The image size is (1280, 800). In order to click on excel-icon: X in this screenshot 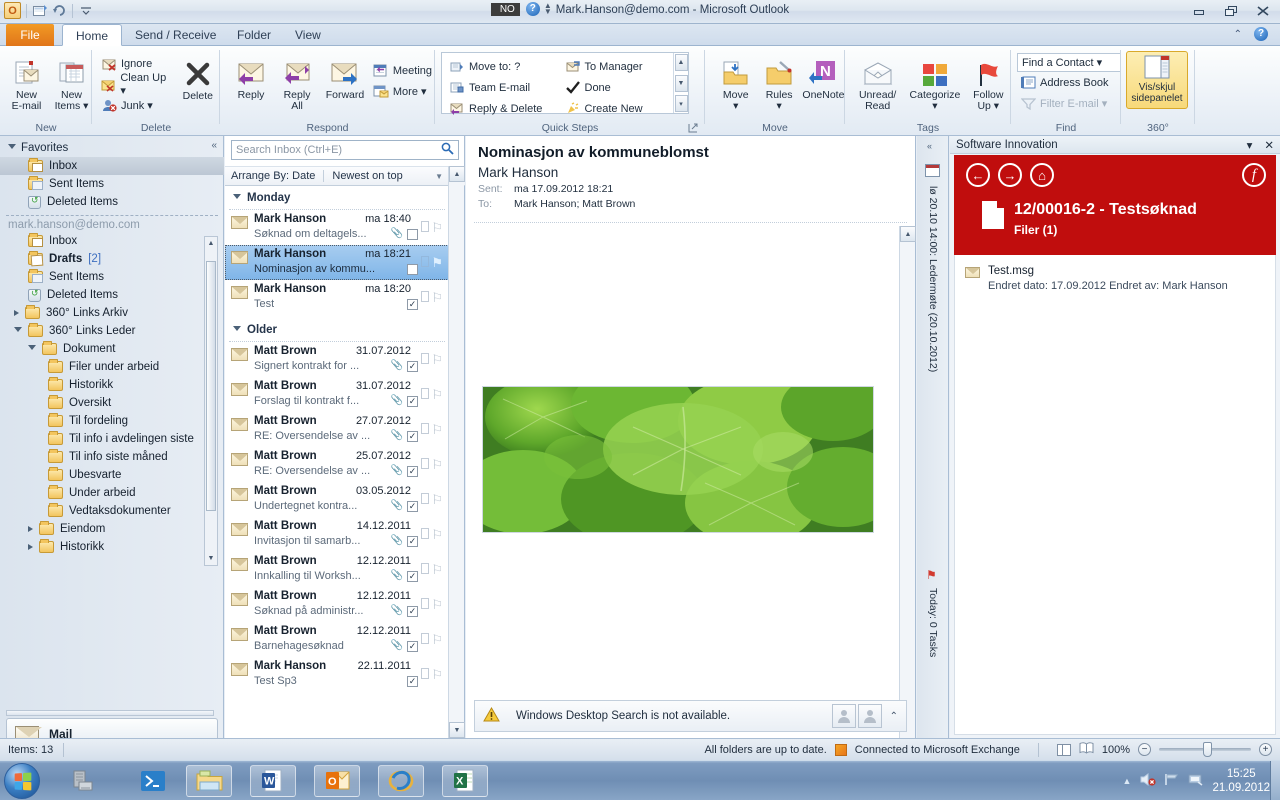, I will do `click(465, 781)`.